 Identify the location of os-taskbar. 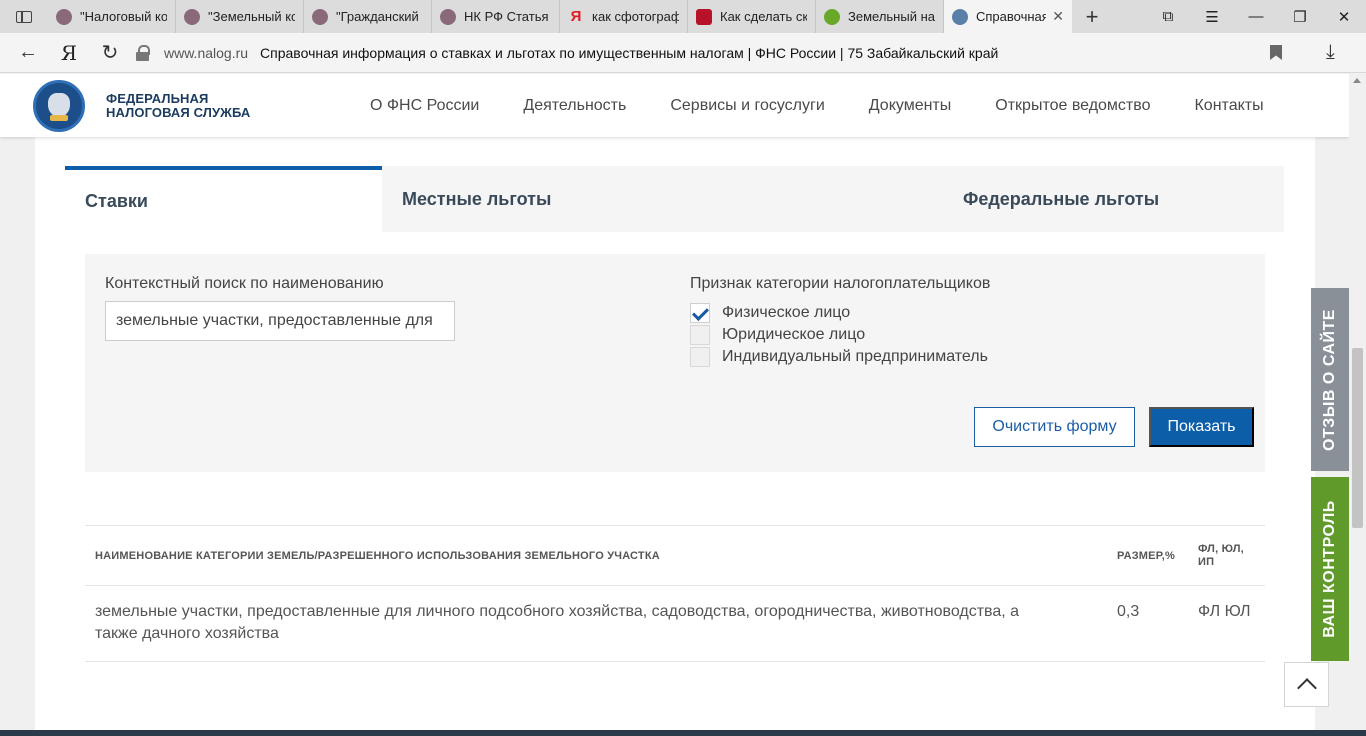
(683, 733).